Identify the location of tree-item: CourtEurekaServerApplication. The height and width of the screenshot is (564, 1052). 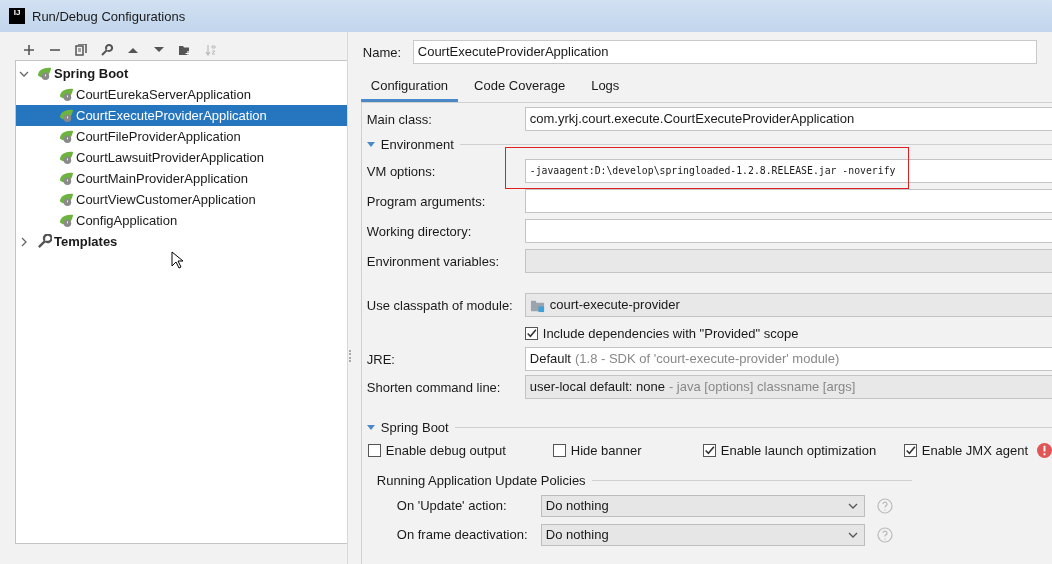
(181, 94).